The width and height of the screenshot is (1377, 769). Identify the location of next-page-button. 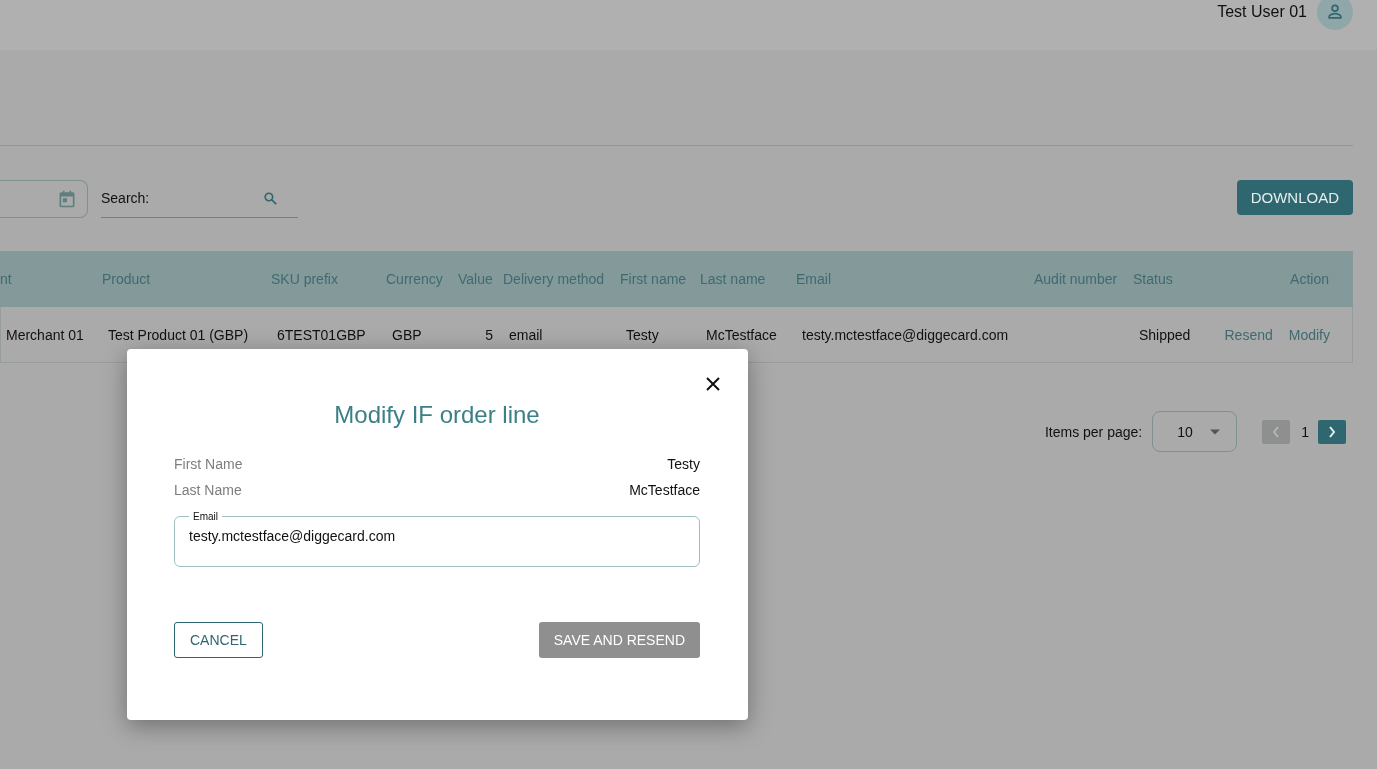
(1332, 431).